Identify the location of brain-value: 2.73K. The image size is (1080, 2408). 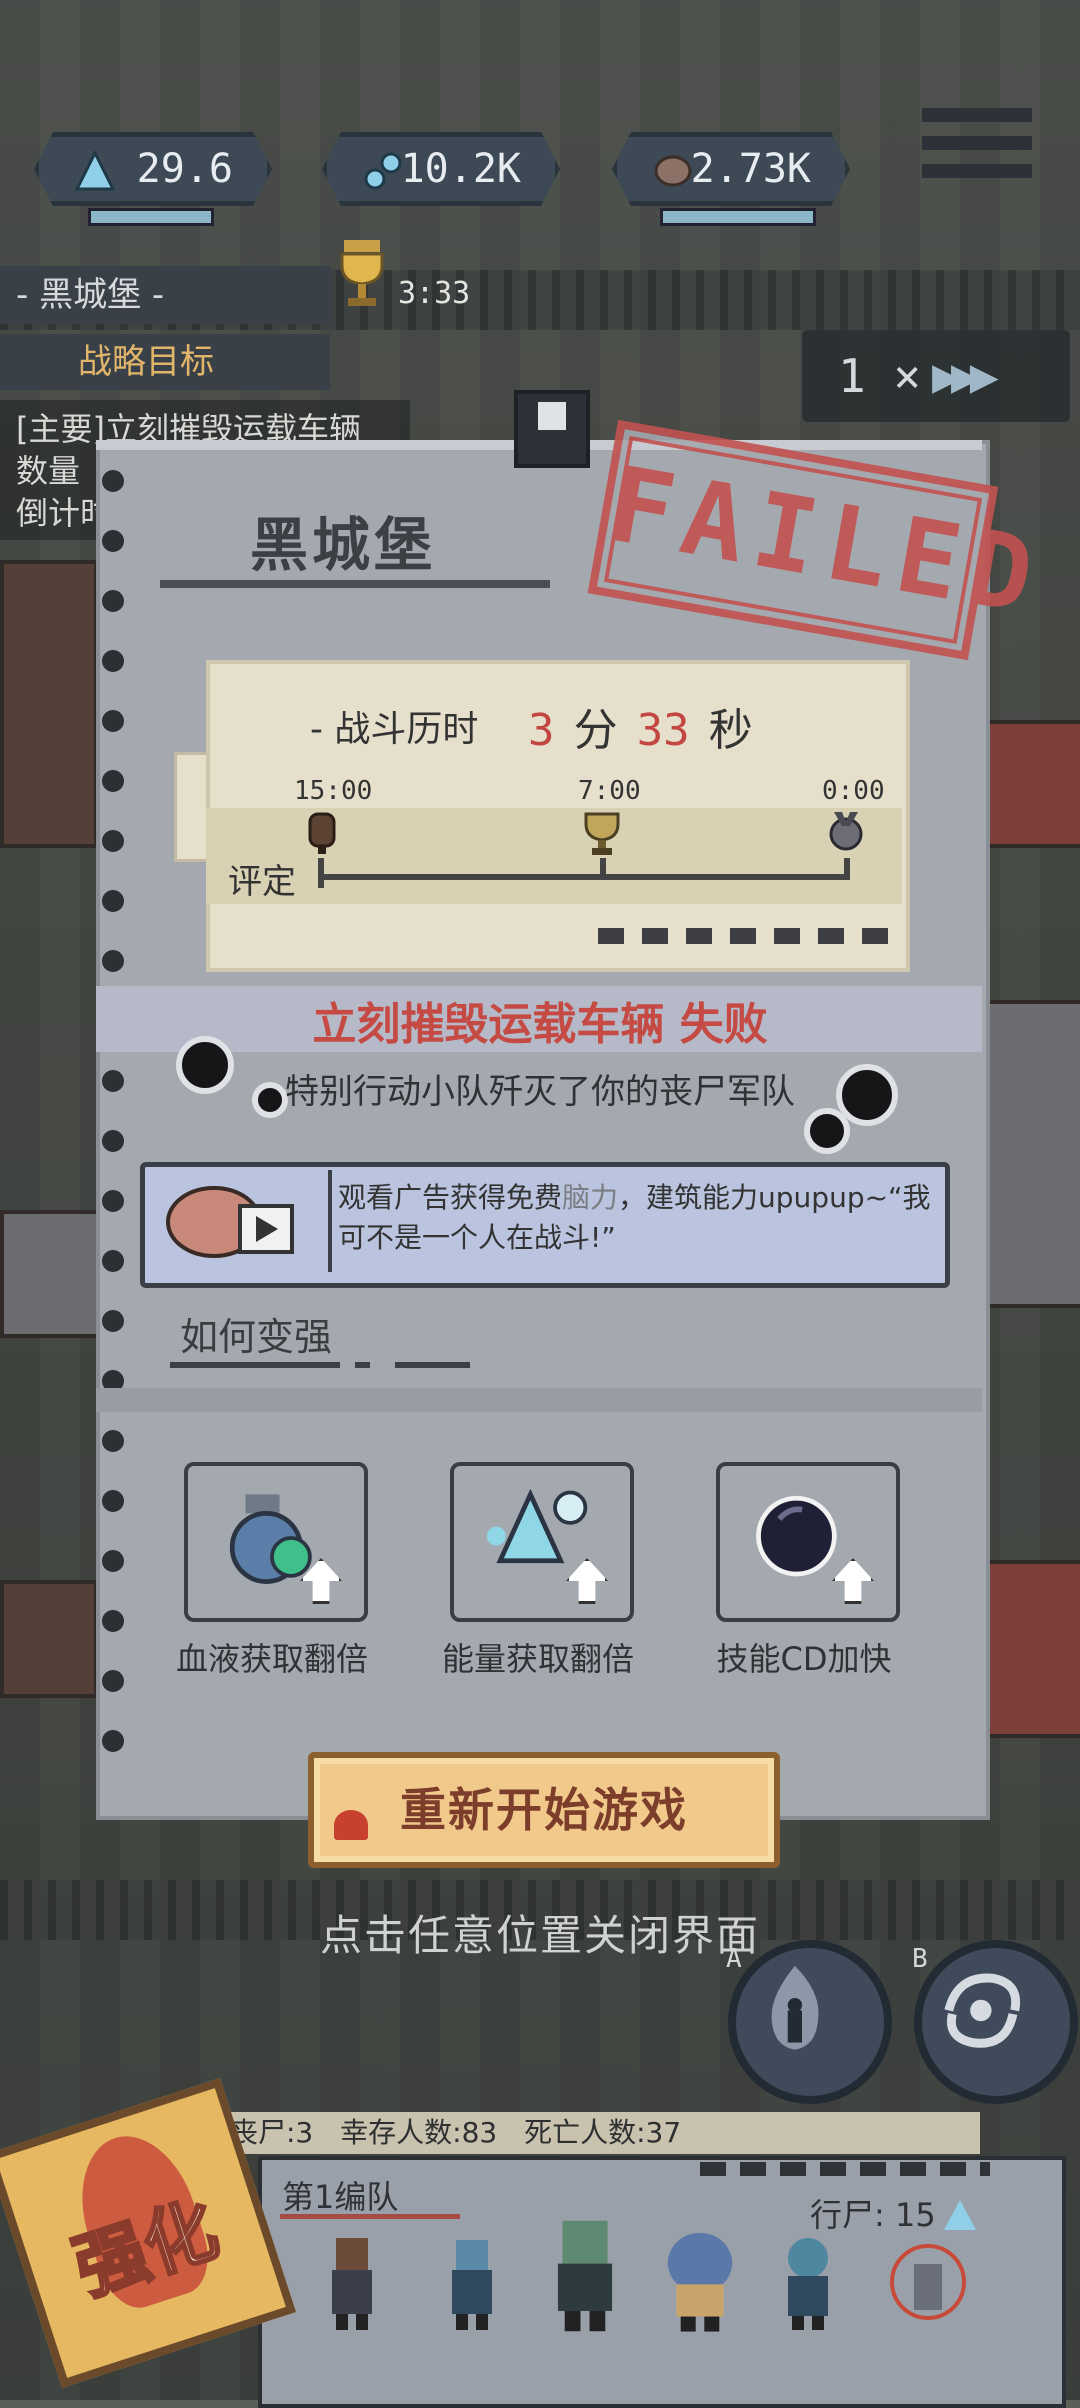
(750, 169).